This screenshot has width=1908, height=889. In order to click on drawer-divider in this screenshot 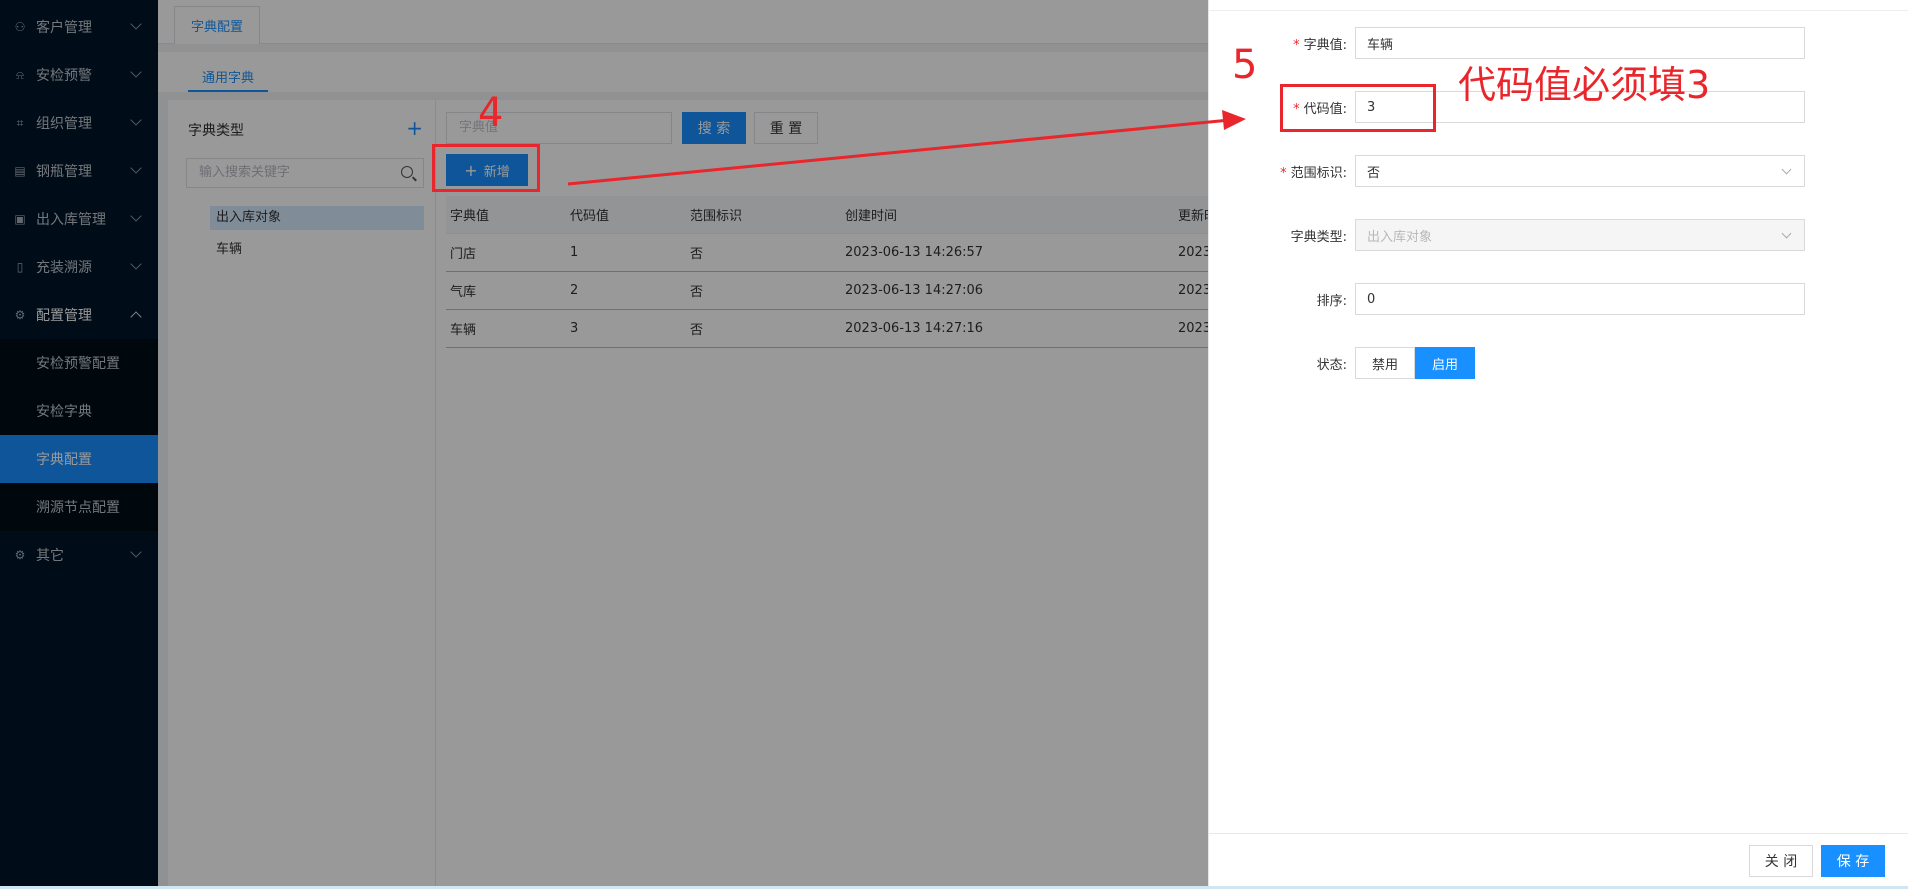, I will do `click(1558, 10)`.